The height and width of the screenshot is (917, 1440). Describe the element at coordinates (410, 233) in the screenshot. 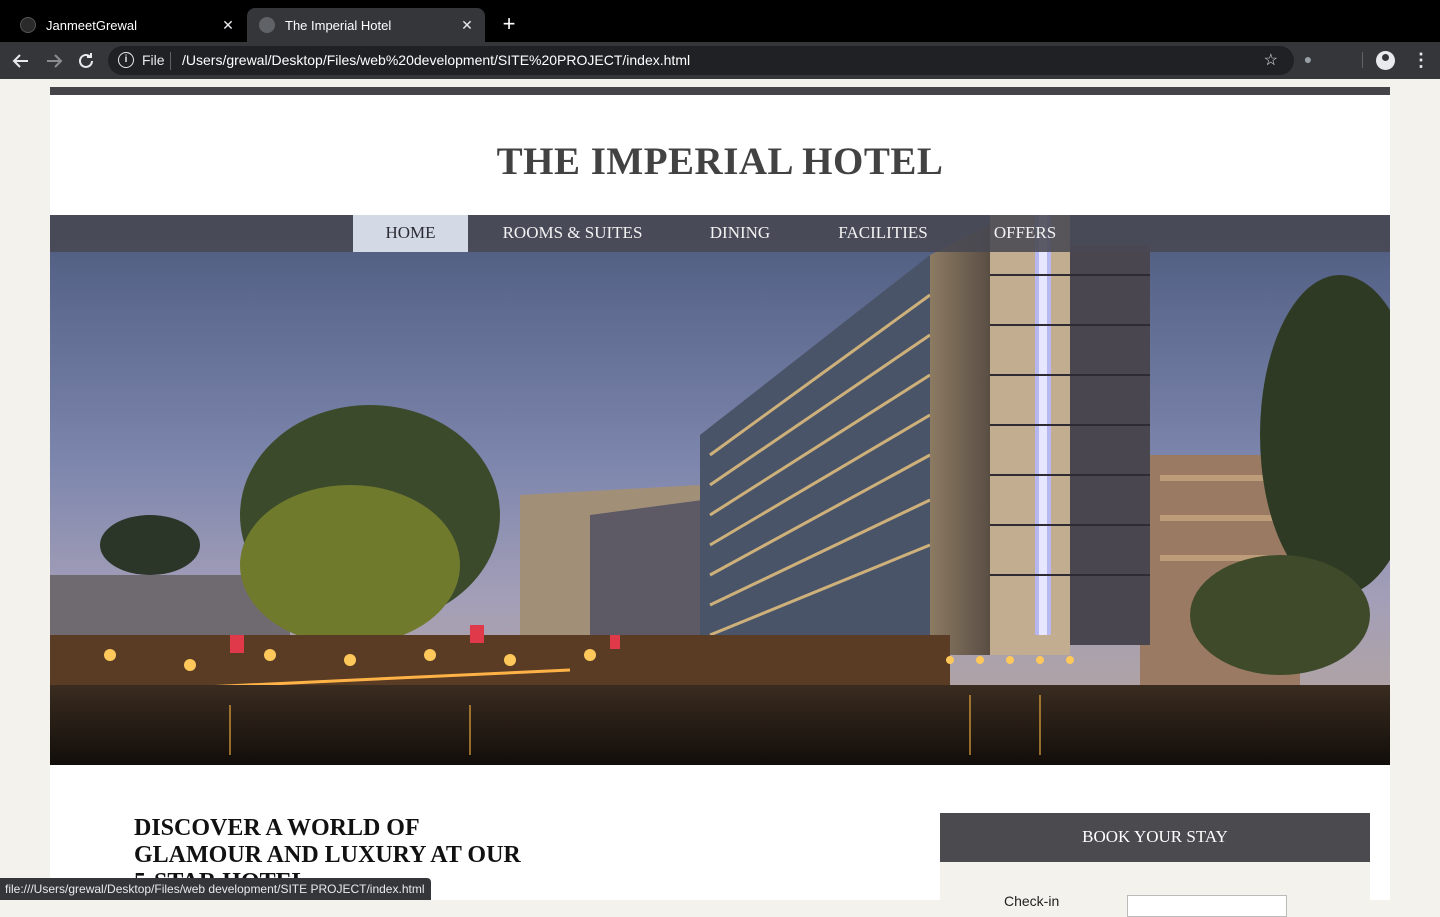

I see `nav-home: HOME` at that location.